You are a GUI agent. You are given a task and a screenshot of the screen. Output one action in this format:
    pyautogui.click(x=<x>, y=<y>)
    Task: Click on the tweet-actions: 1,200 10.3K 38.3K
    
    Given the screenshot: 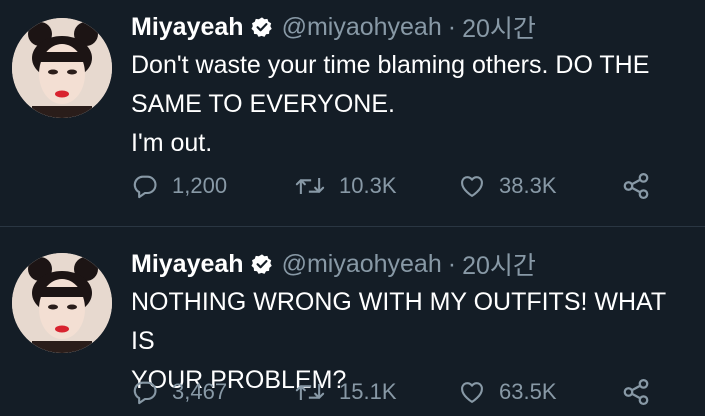 What is the action you would take?
    pyautogui.click(x=411, y=186)
    